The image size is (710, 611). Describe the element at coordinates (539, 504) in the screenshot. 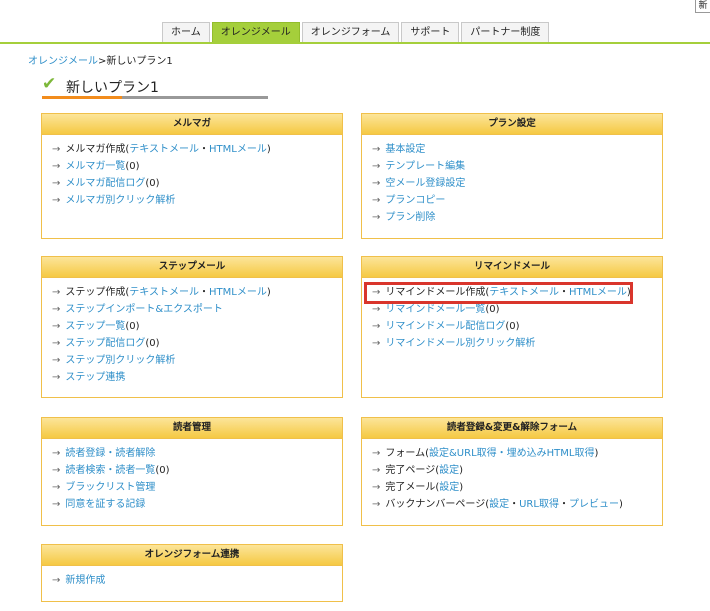

I see `backnumber-url-link: URL取得` at that location.